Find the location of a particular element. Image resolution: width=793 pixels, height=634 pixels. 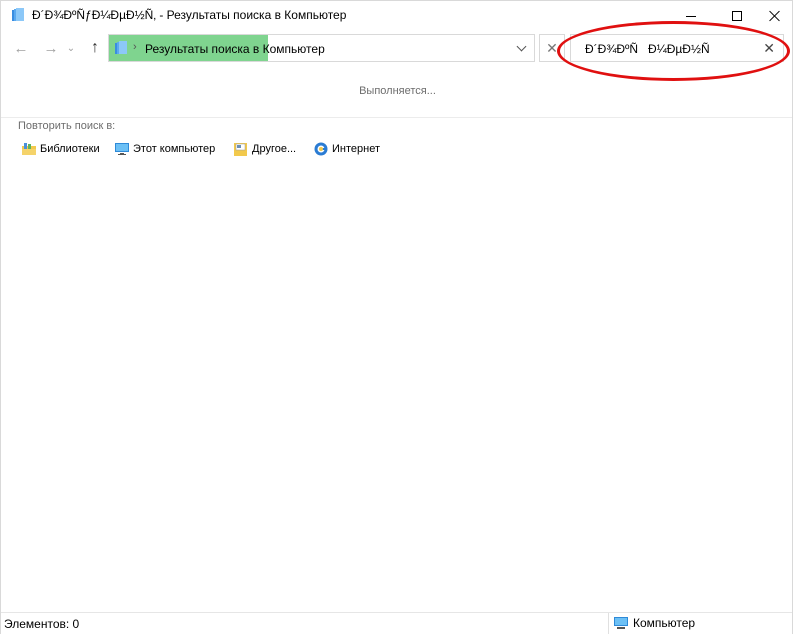

maximize-icon is located at coordinates (737, 16).